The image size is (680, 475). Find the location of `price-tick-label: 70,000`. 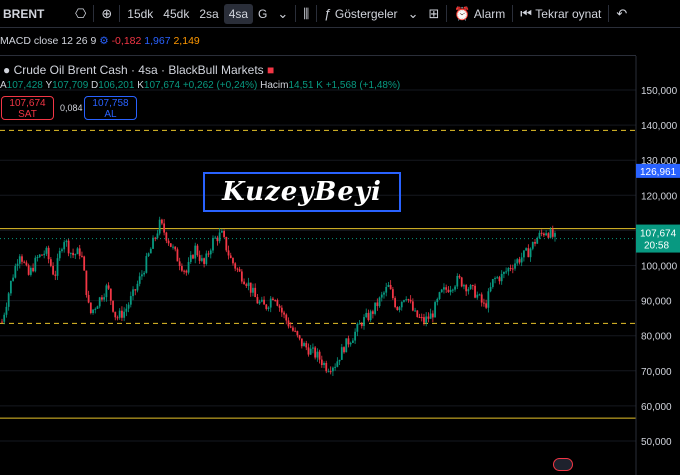

price-tick-label: 70,000 is located at coordinates (656, 372).